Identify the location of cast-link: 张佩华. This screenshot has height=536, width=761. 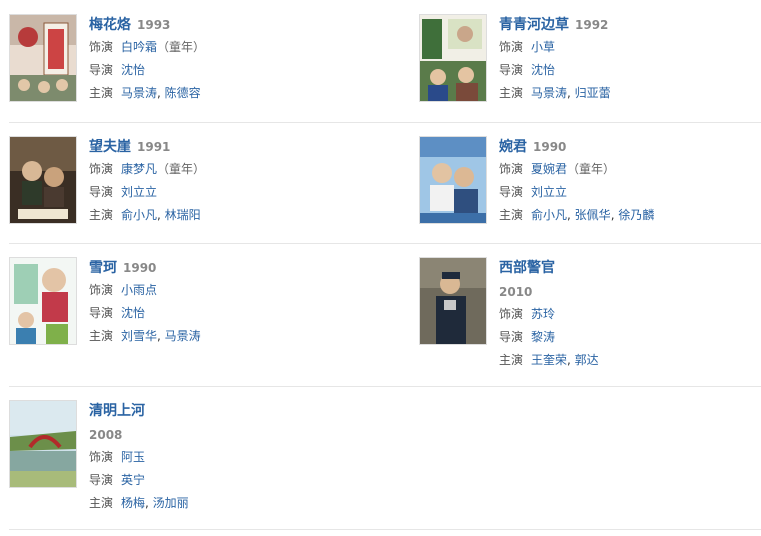
(593, 215).